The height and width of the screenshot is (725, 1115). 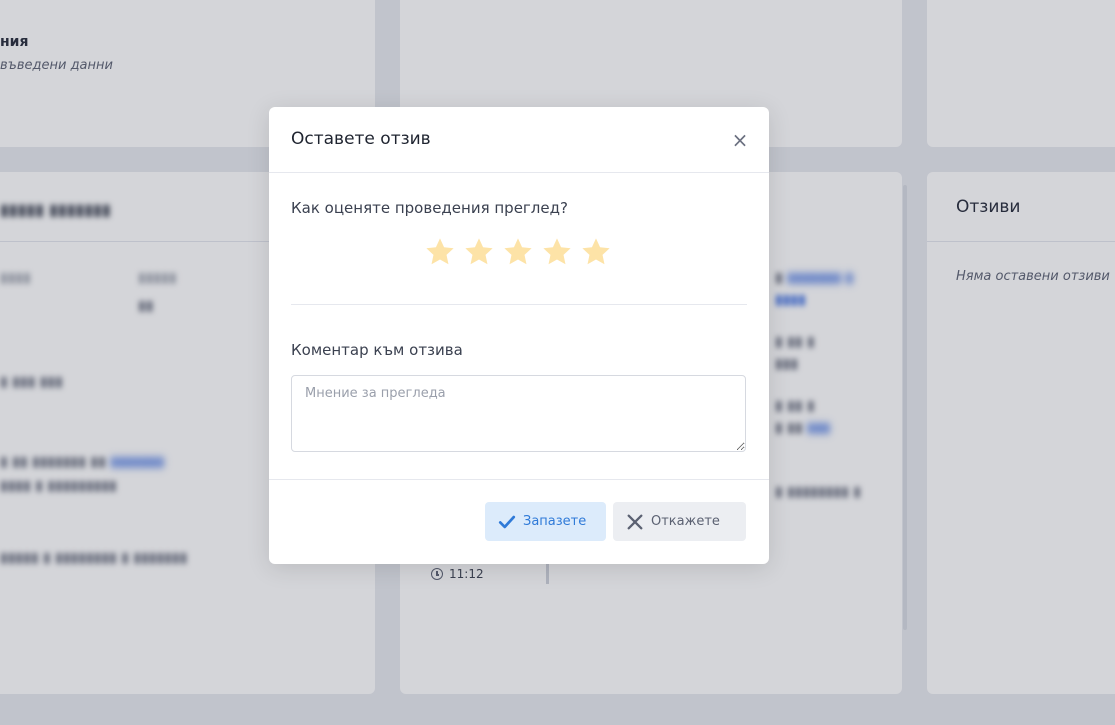 What do you see at coordinates (429, 208) in the screenshot?
I see `rating-question: Как оценяте проведения преглед?` at bounding box center [429, 208].